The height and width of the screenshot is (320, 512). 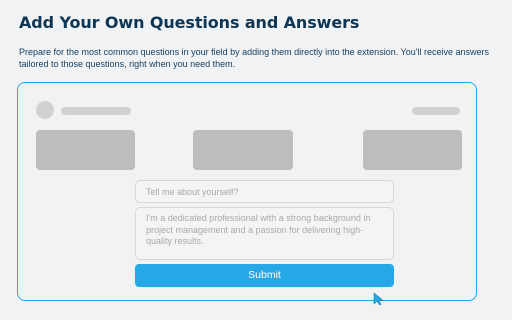 I want to click on submit-button: Submit, so click(x=264, y=275).